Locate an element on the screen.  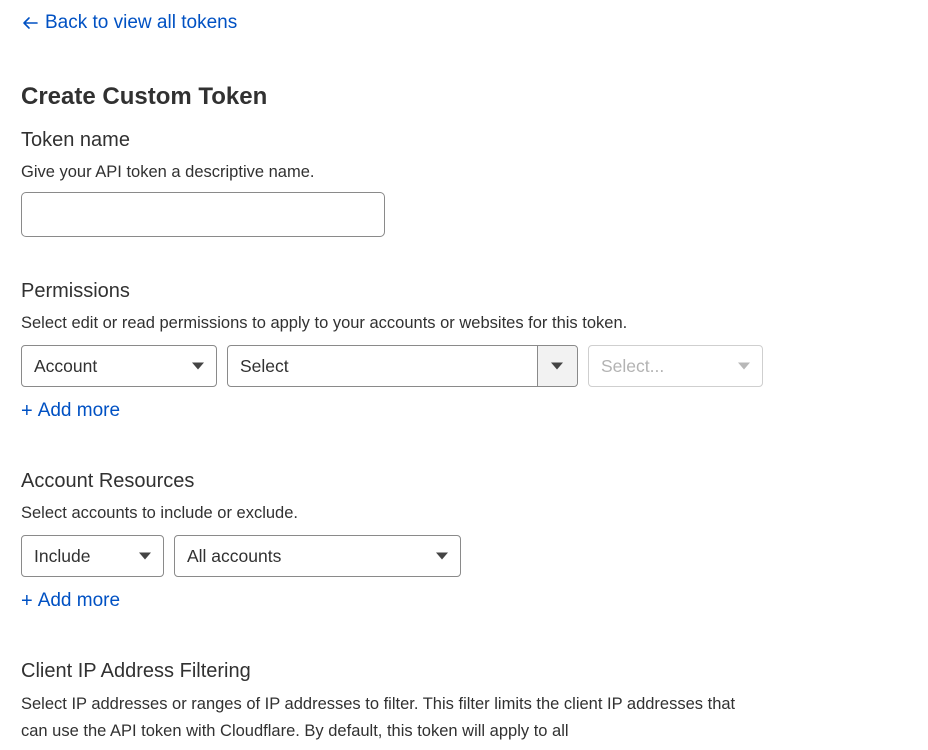
back-to-tokens-link: Back to view all tokens is located at coordinates (129, 23).